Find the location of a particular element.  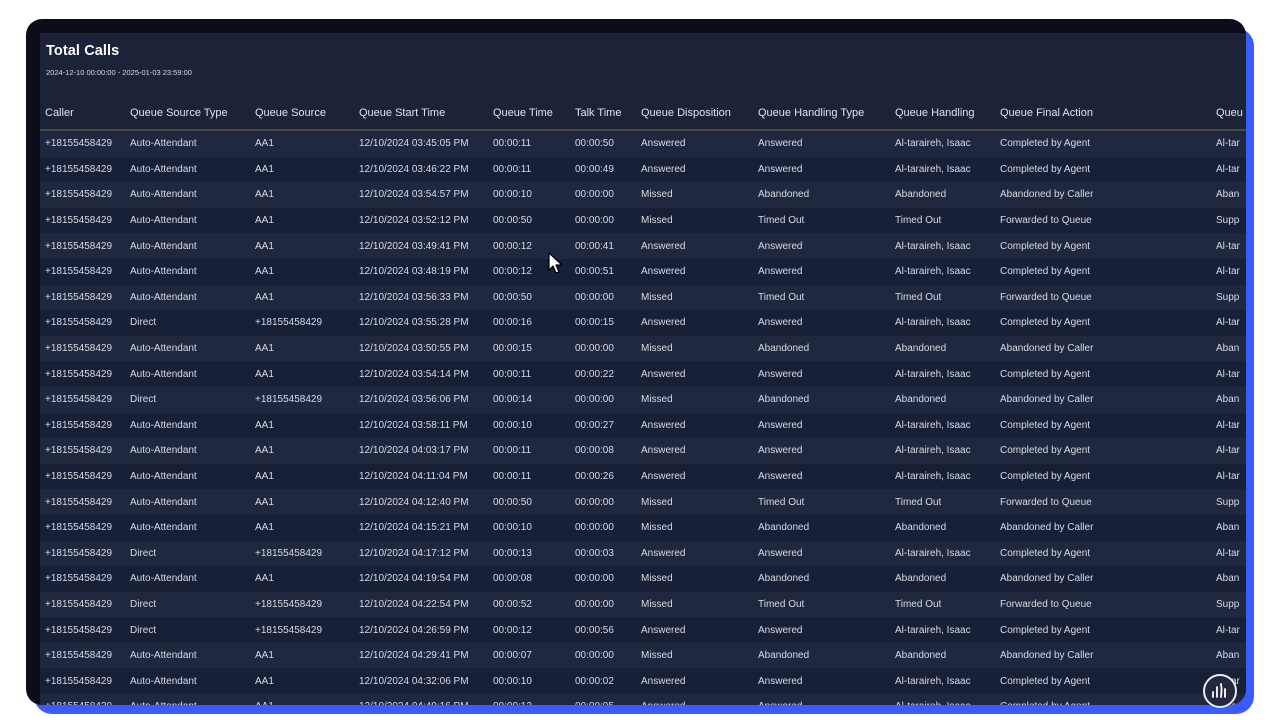

column-header: Queue Time is located at coordinates (529, 114).